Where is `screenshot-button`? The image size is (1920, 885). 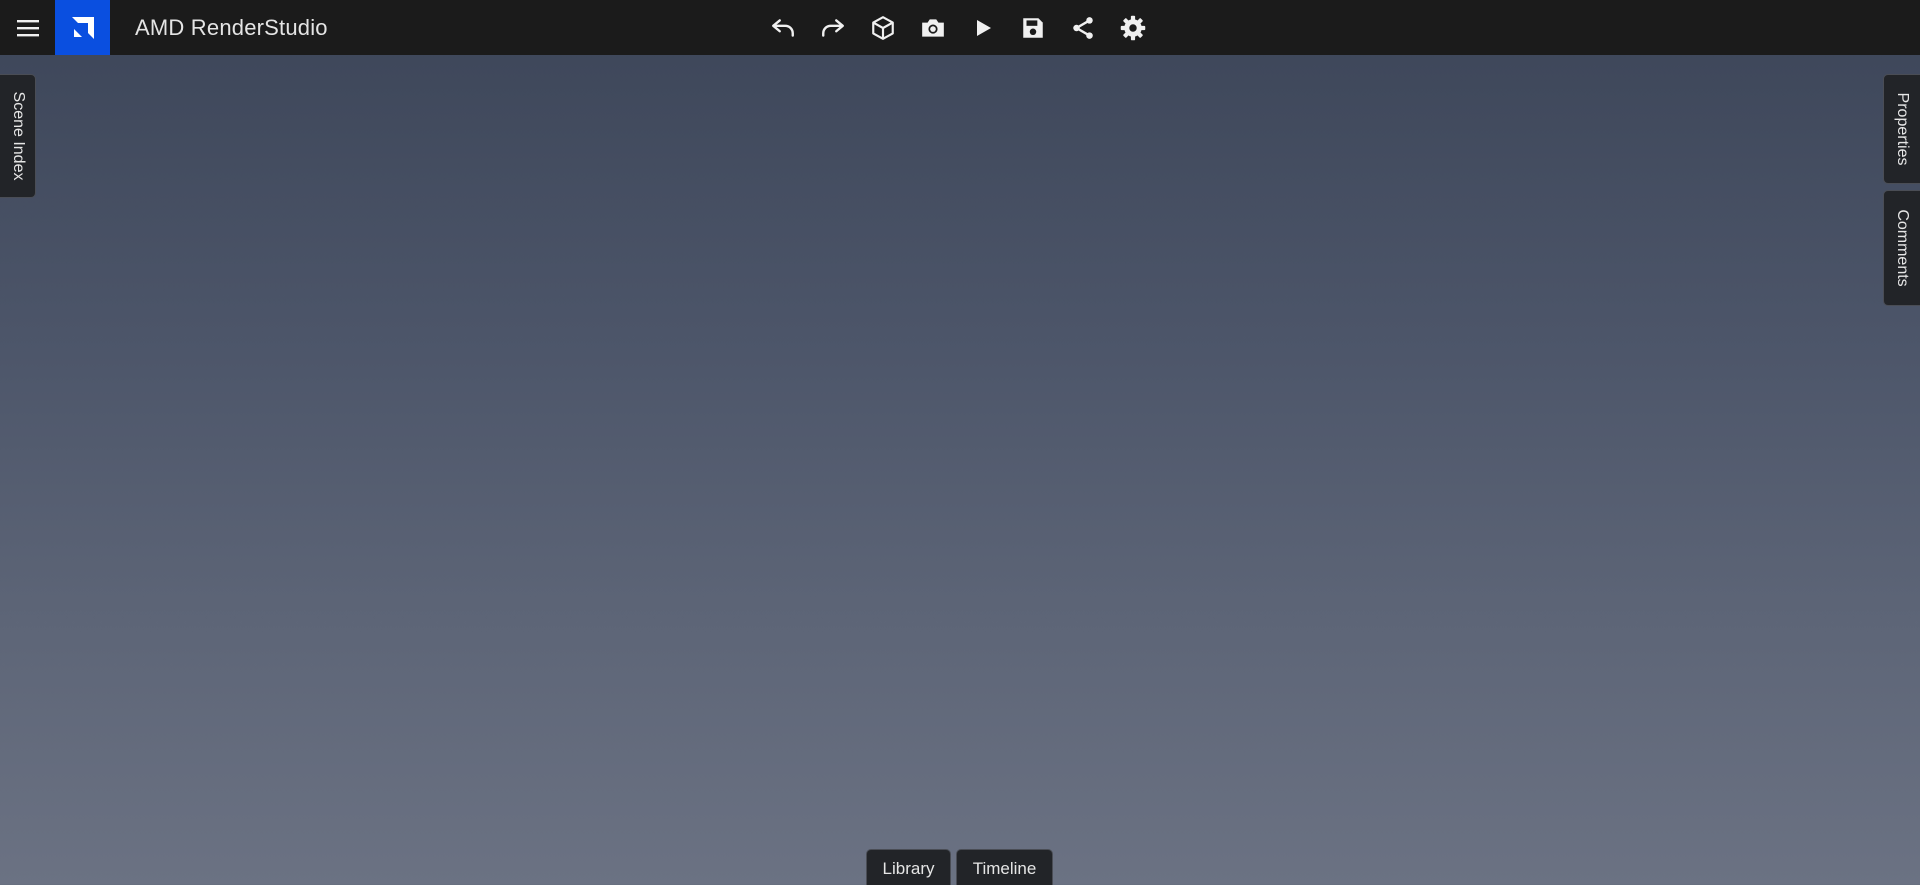 screenshot-button is located at coordinates (933, 28).